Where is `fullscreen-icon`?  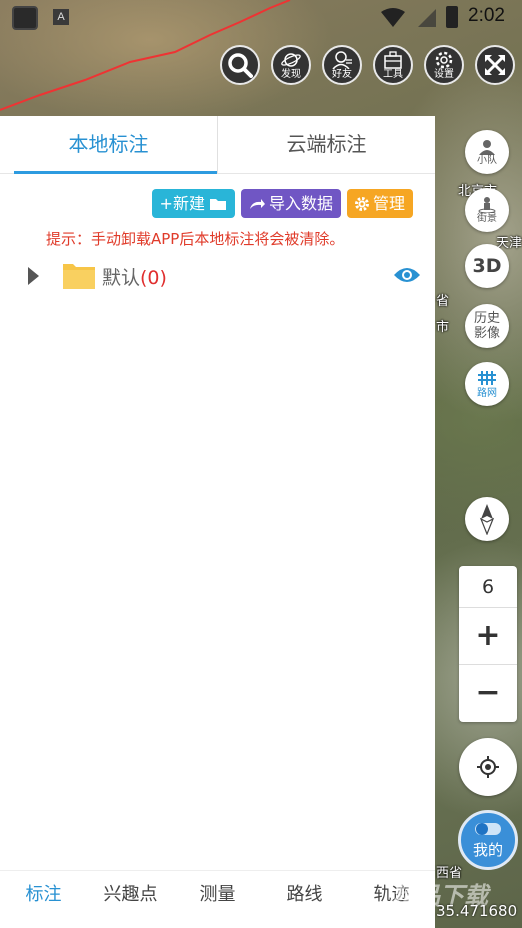
fullscreen-icon is located at coordinates (495, 65).